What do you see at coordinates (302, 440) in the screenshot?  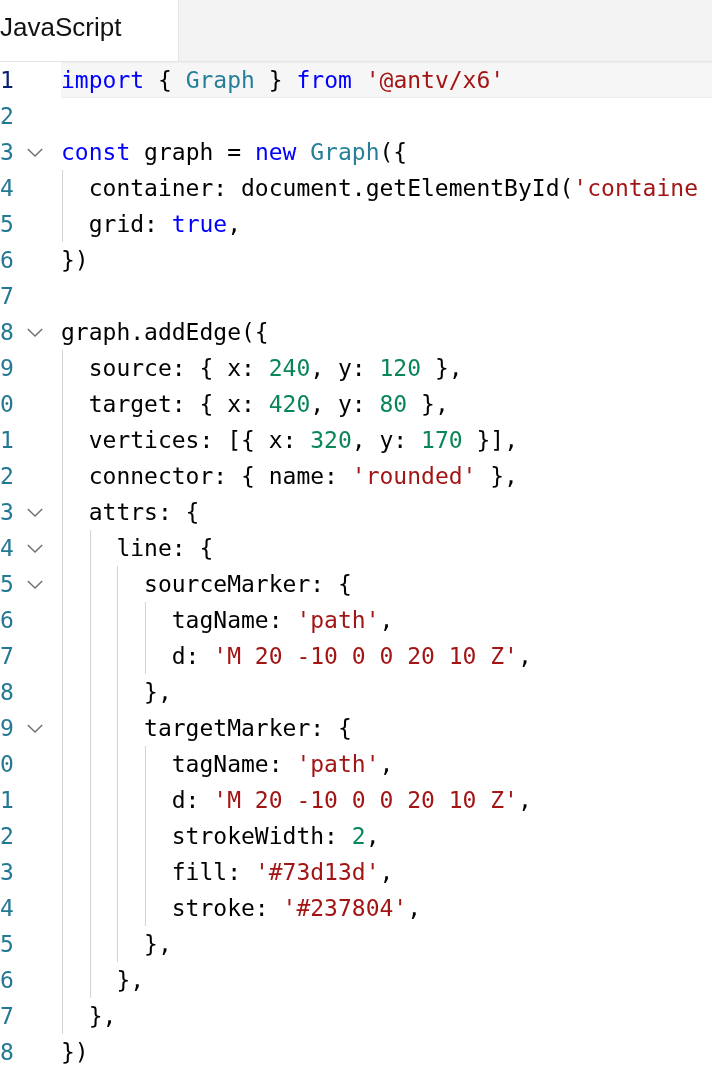 I see `code-line: vertices: [{ x: 320, y: 170 }],` at bounding box center [302, 440].